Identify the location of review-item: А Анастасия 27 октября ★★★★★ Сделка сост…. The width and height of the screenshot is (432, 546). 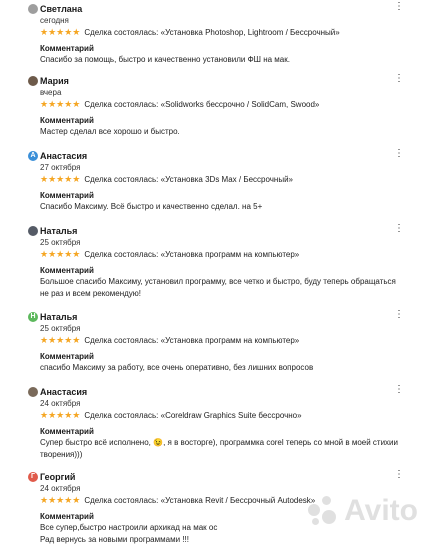
(216, 181).